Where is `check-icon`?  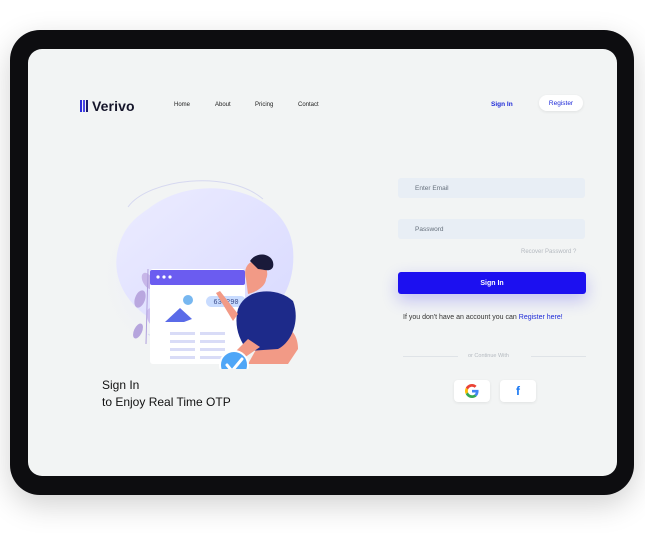 check-icon is located at coordinates (234, 359).